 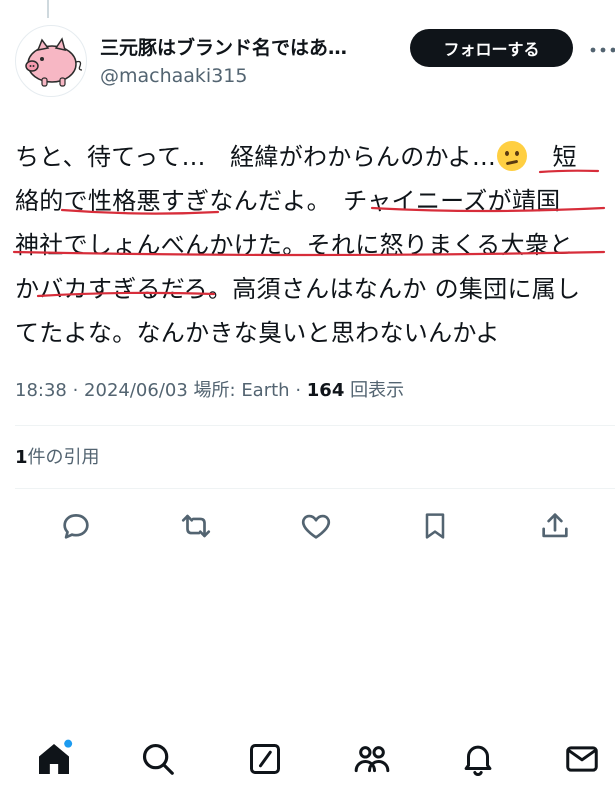 I want to click on follow-button: フォローする, so click(x=491, y=48).